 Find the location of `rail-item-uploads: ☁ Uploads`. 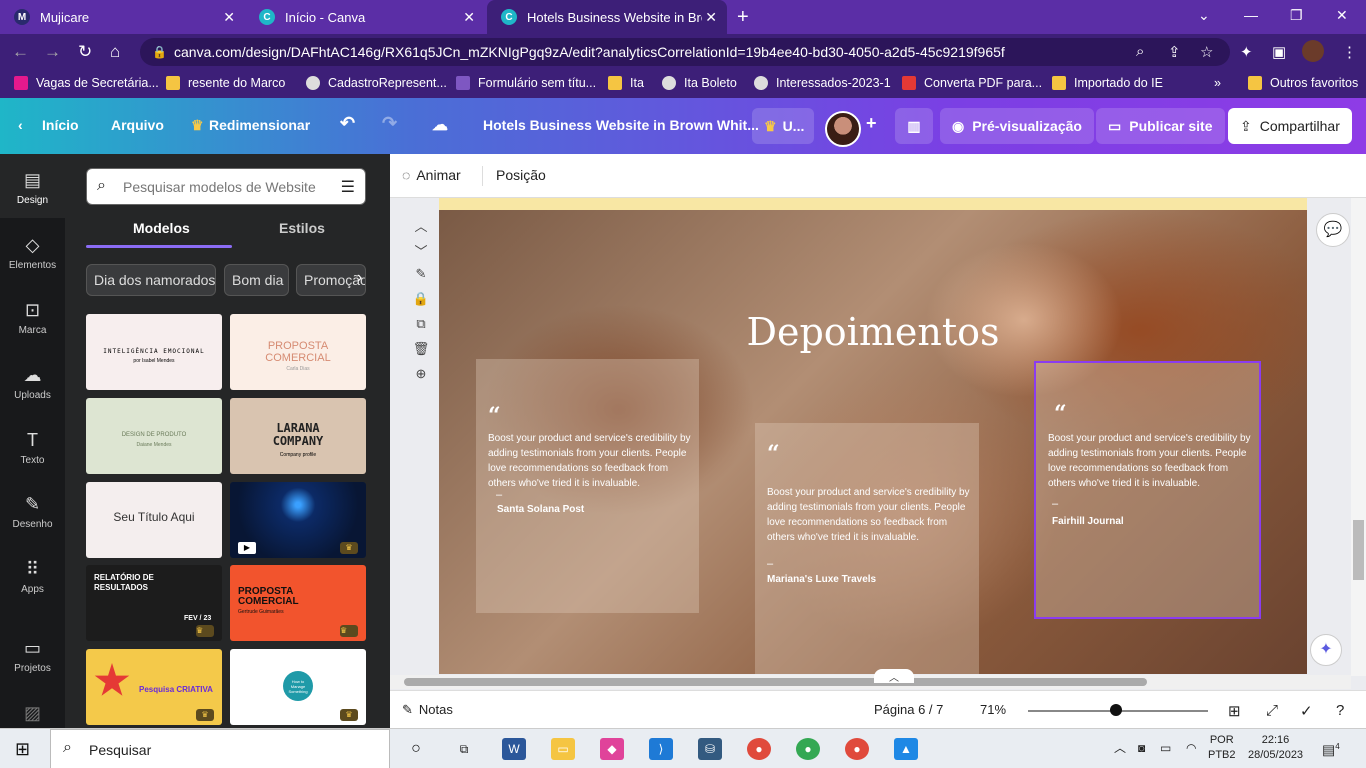

rail-item-uploads: ☁ Uploads is located at coordinates (32, 383).